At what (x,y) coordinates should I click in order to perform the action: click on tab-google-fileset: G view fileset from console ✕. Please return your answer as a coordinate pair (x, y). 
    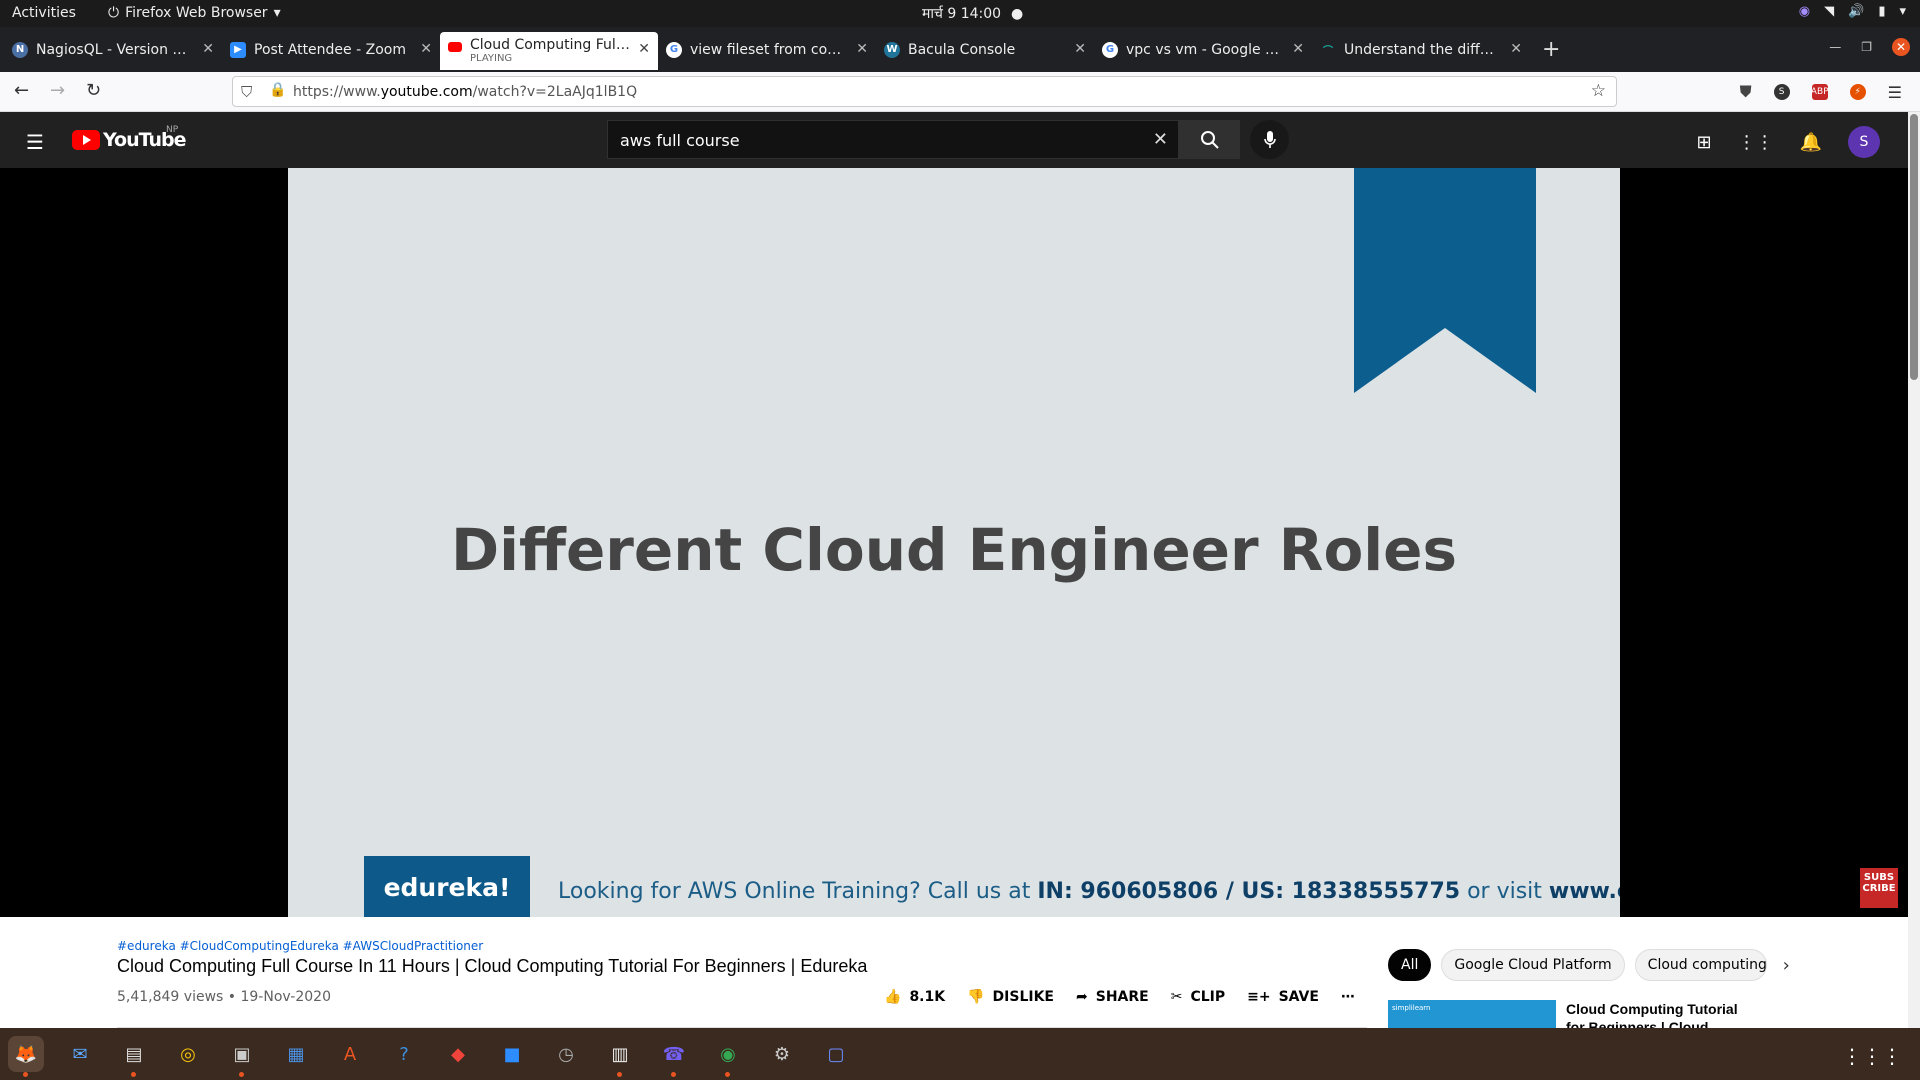
    Looking at the image, I should click on (767, 50).